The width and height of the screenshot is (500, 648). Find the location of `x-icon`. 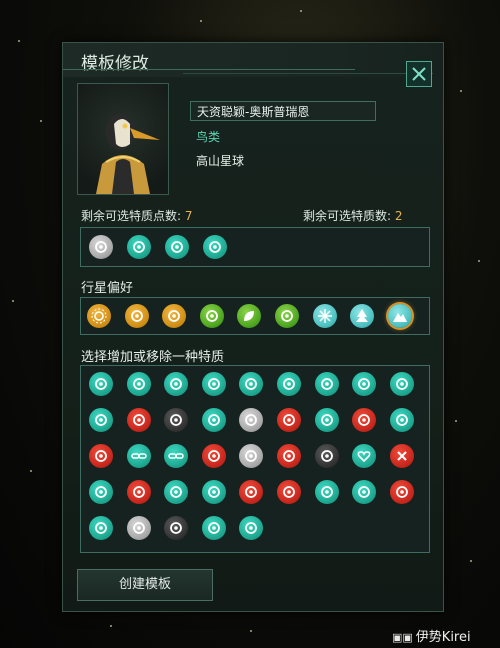

x-icon is located at coordinates (401, 456).